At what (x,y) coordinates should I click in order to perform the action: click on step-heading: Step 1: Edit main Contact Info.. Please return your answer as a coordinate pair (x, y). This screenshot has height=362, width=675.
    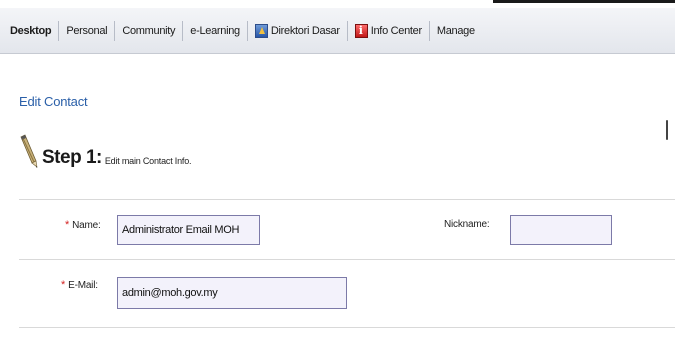
    Looking at the image, I should click on (105, 151).